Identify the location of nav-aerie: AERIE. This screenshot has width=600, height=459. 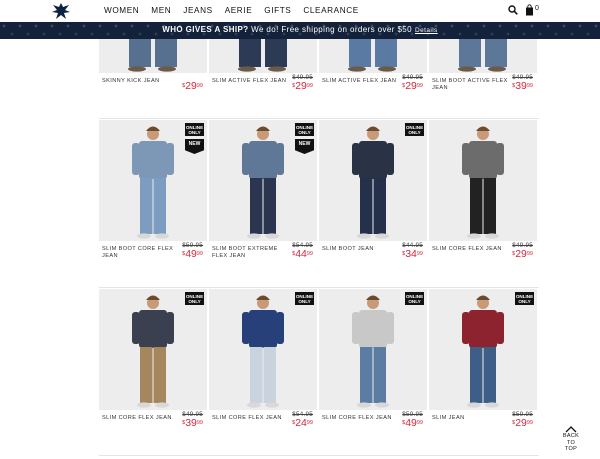
(239, 10).